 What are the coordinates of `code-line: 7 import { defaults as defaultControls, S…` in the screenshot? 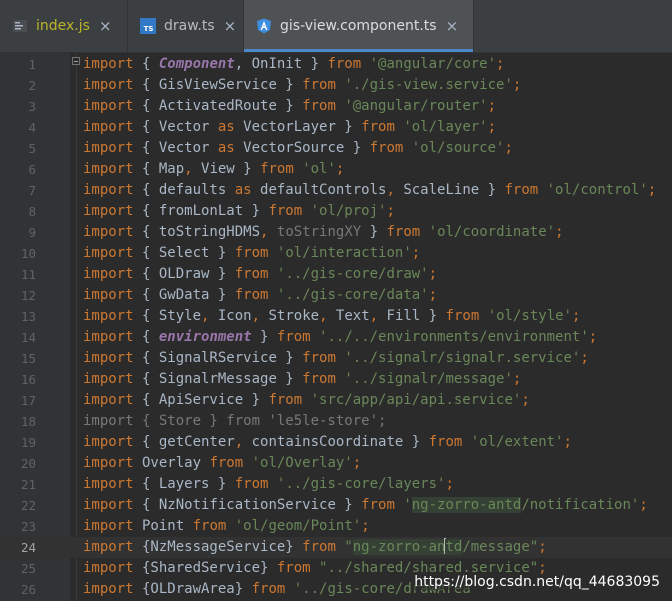 It's located at (336, 190).